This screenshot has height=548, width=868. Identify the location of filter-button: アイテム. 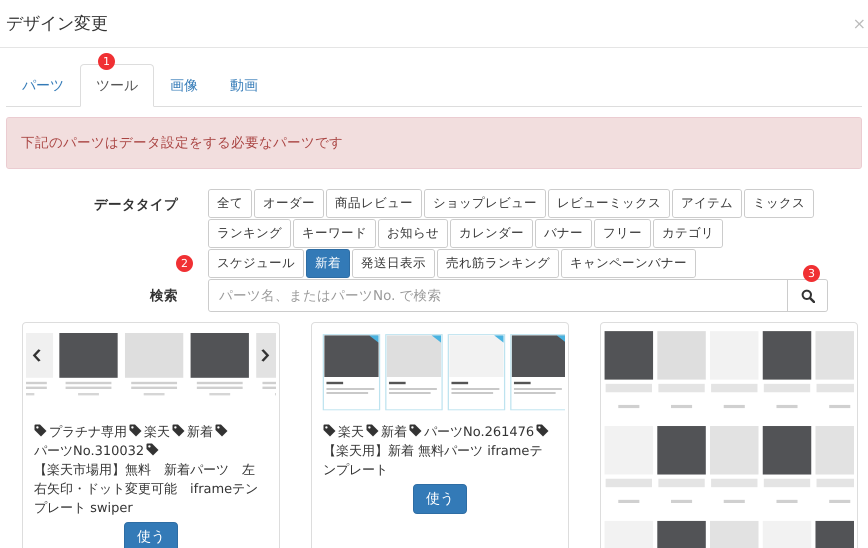
(707, 203).